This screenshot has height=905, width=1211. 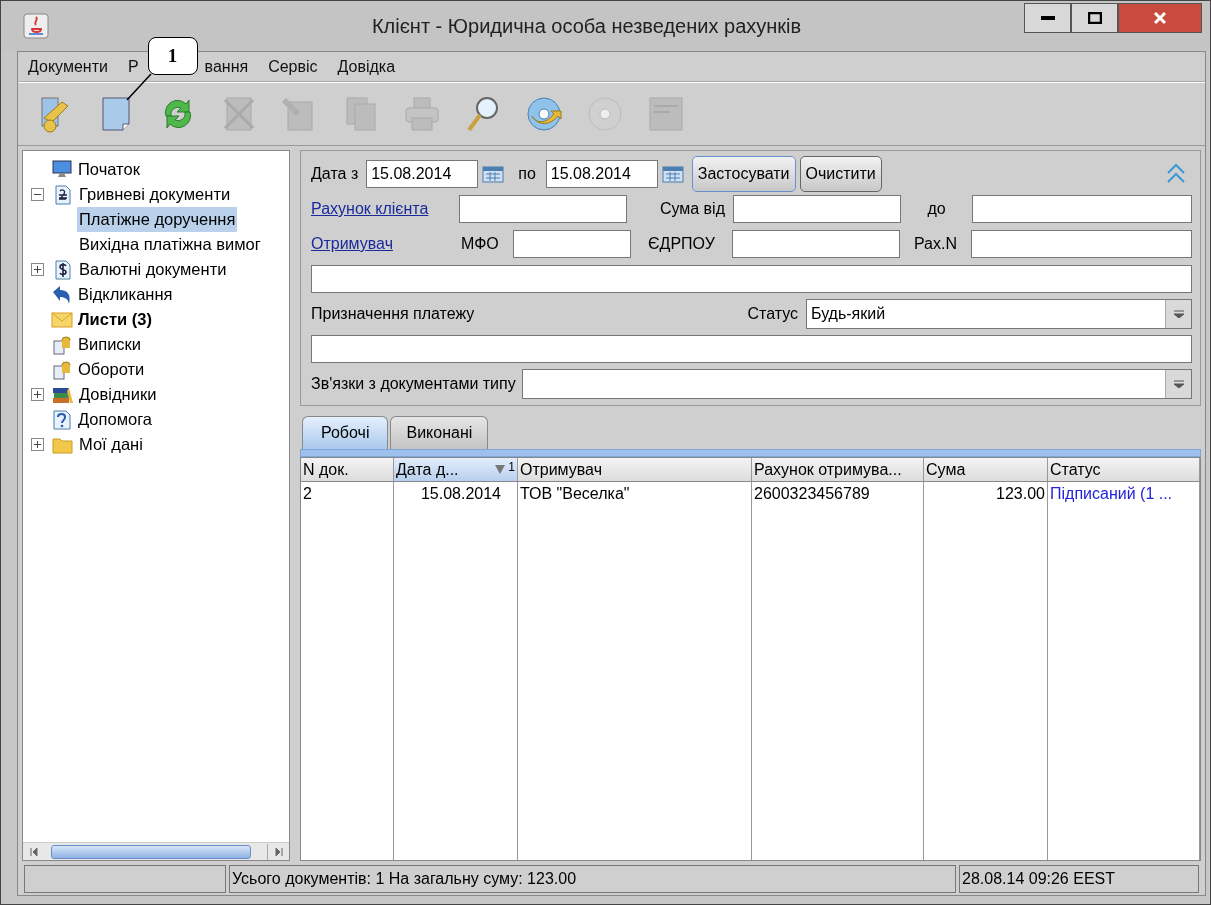 I want to click on table-cell: 2600323456789, so click(x=838, y=495).